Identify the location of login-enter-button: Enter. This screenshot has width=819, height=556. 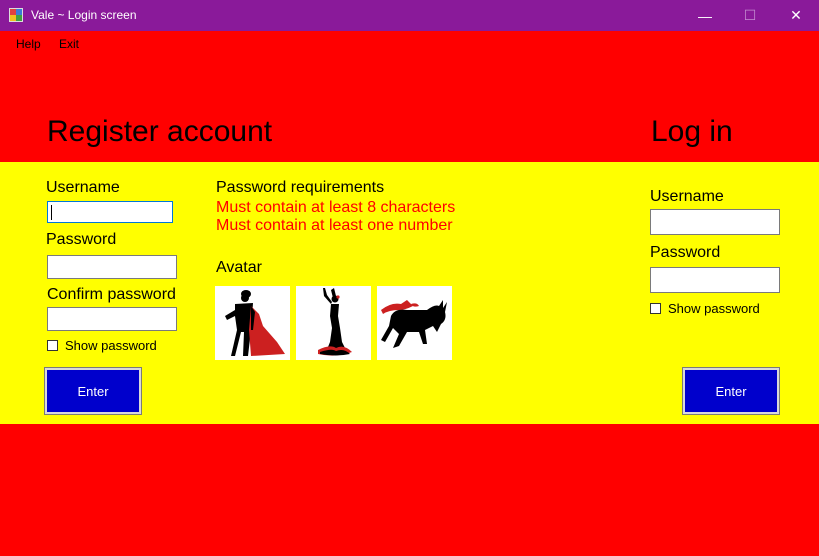
(731, 391).